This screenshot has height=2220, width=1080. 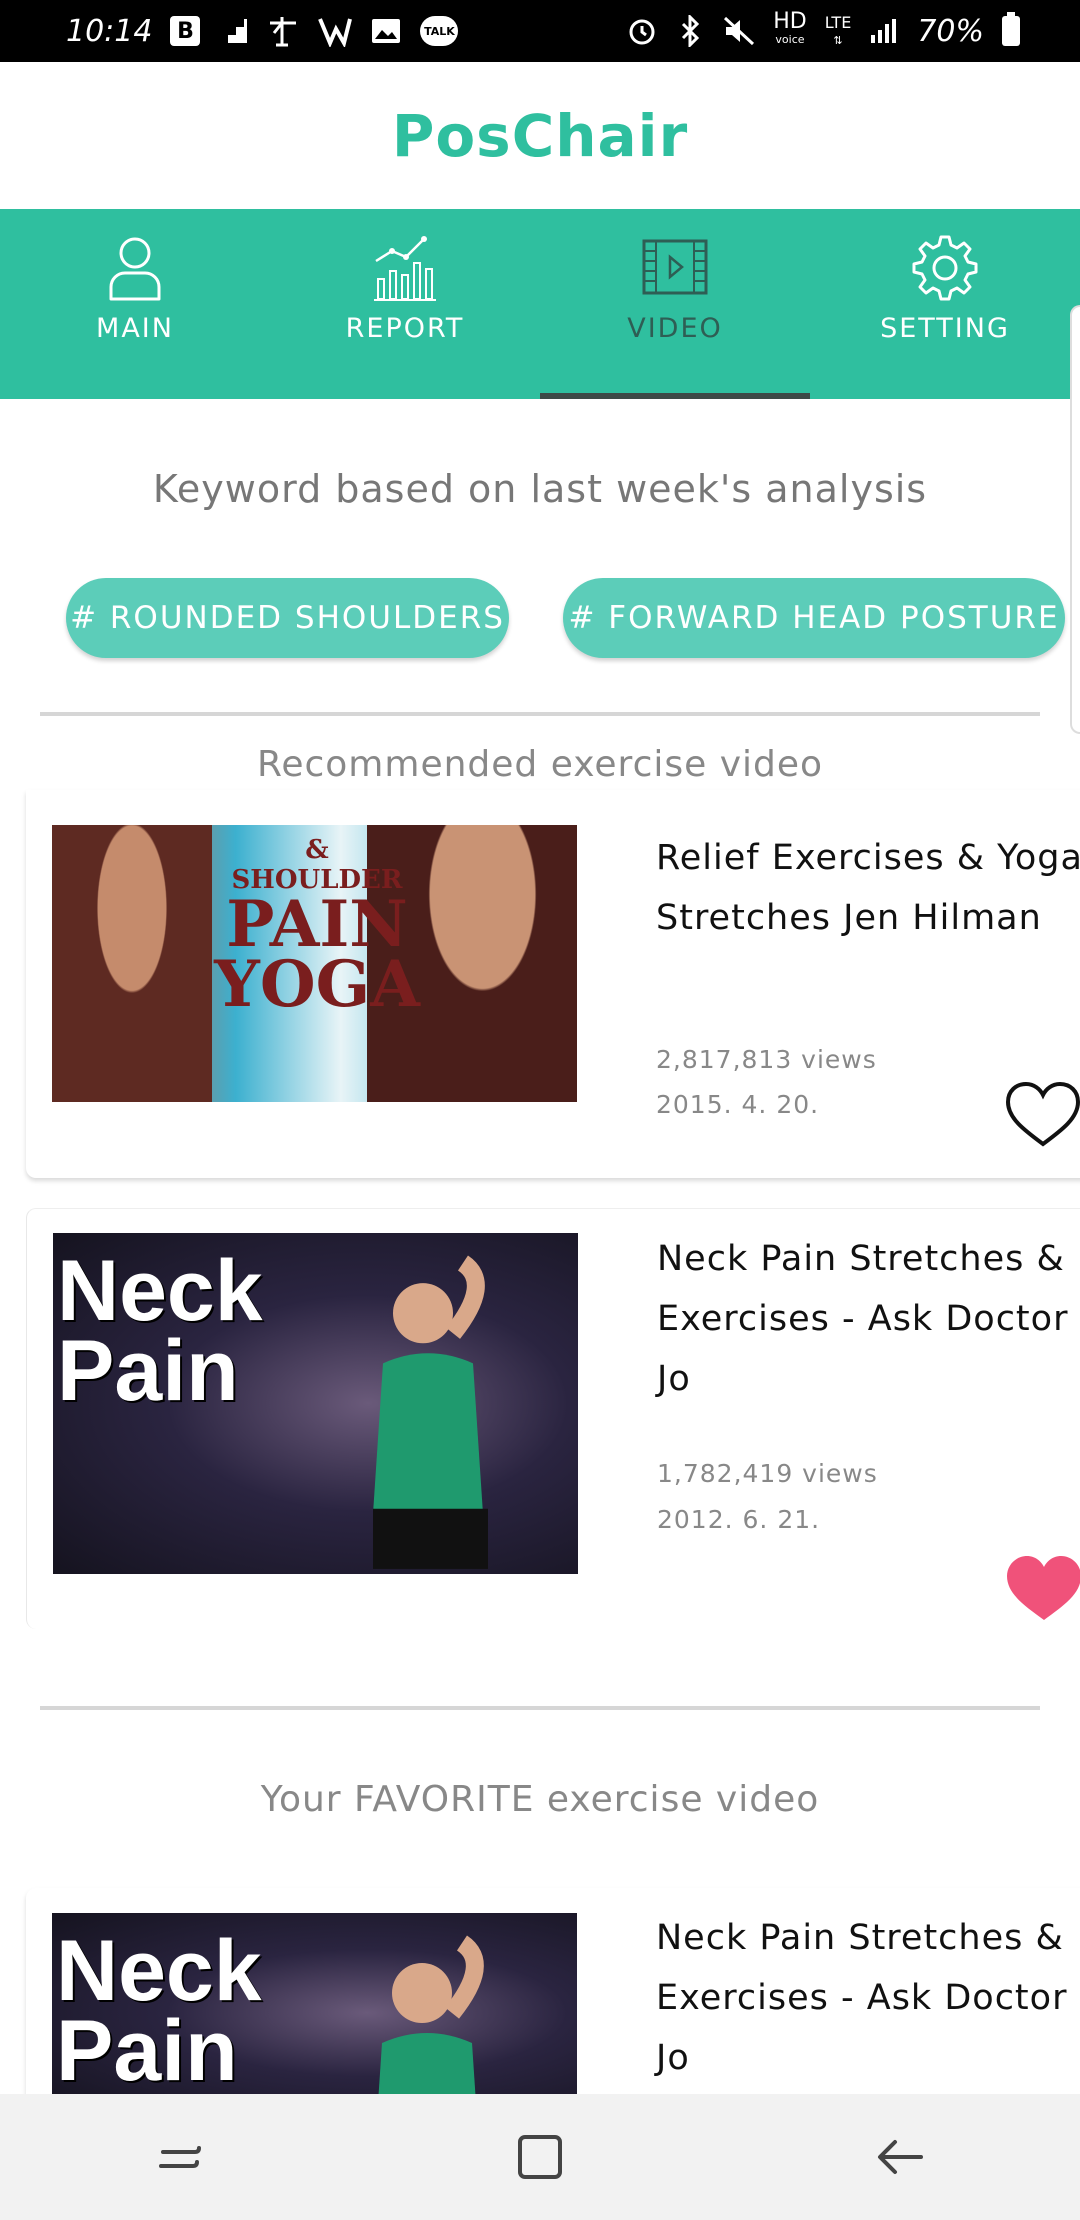 I want to click on battery-percent: 70%, so click(x=950, y=31).